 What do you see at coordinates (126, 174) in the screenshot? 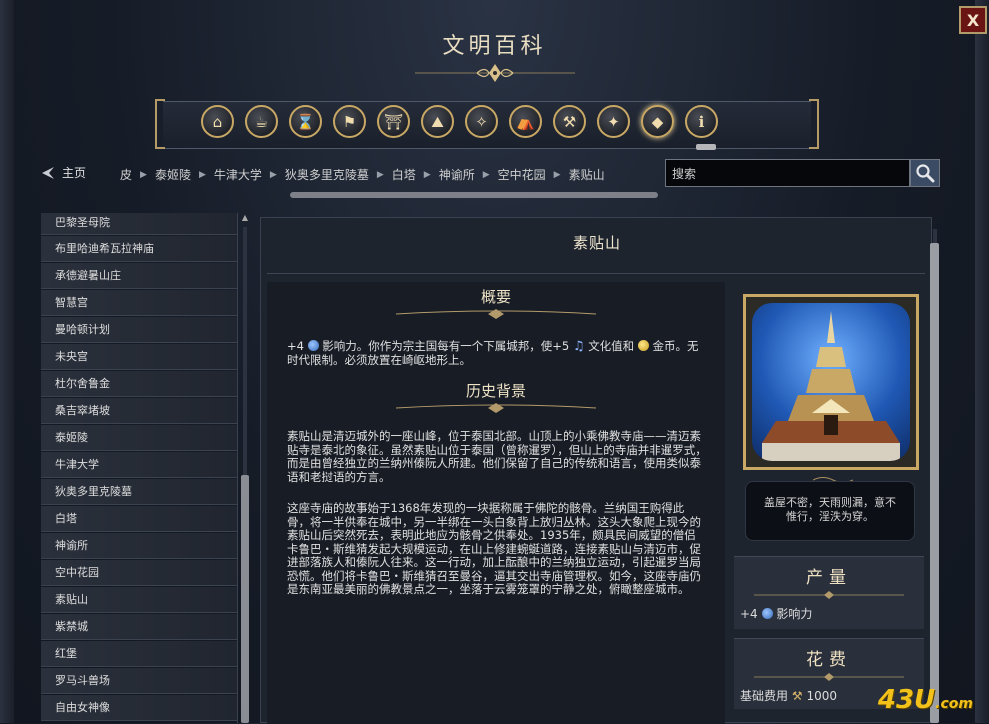
I see `breadcrumb-item: 皮` at bounding box center [126, 174].